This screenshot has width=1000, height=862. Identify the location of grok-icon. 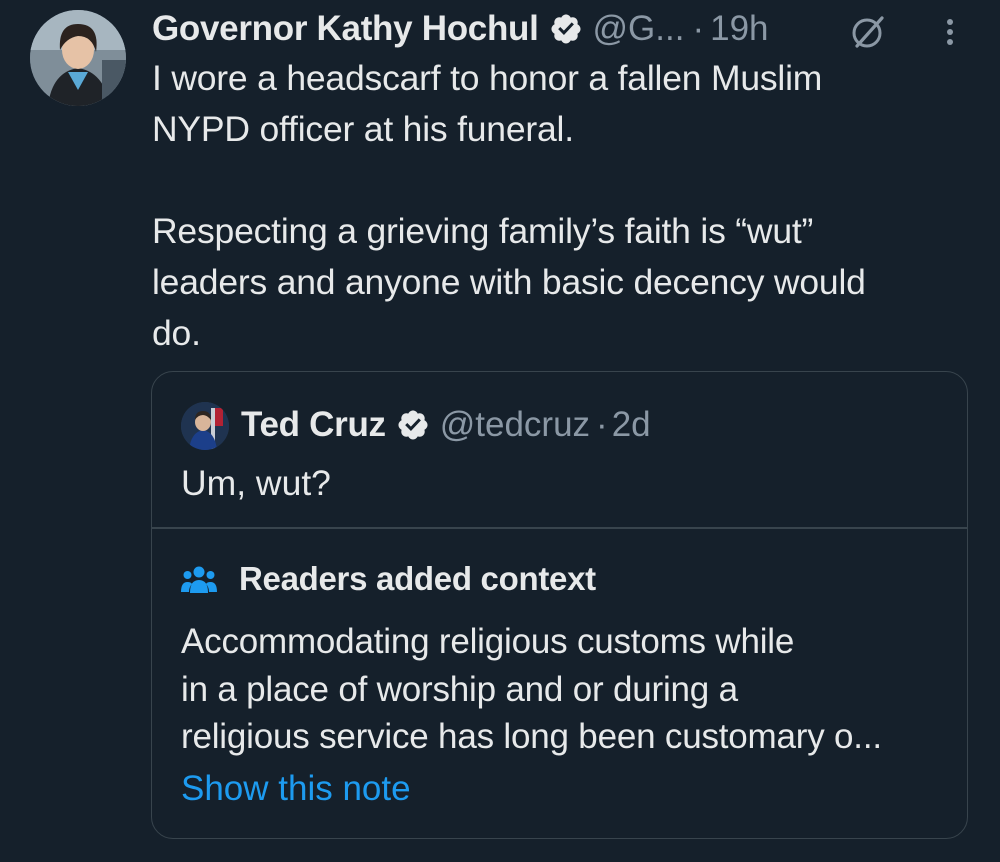
(868, 32).